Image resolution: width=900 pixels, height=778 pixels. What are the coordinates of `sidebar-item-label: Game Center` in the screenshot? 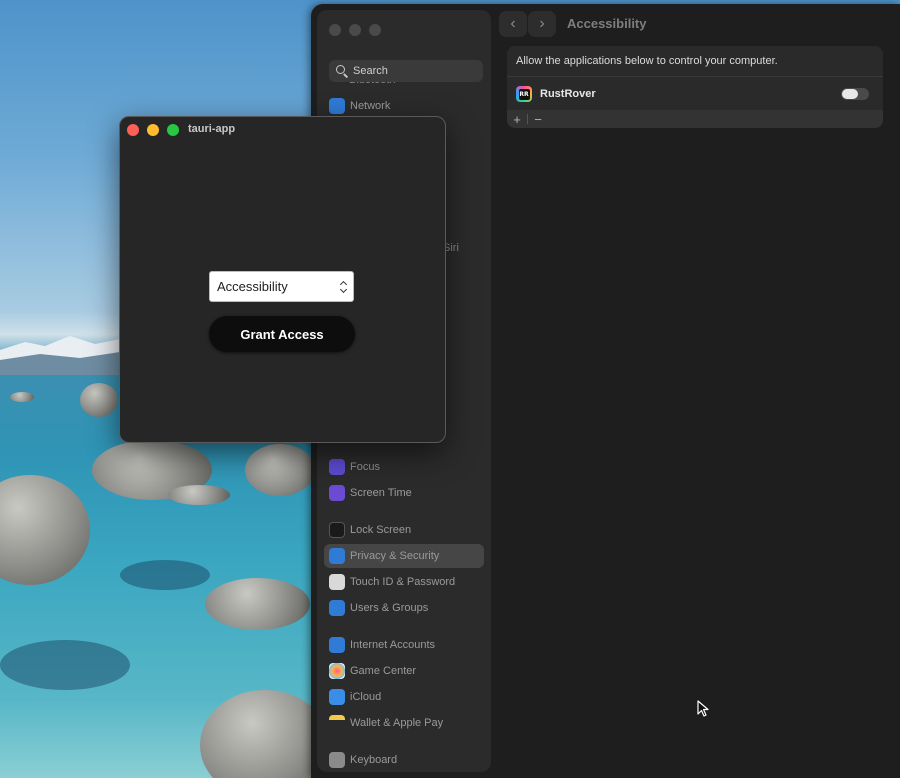 It's located at (383, 671).